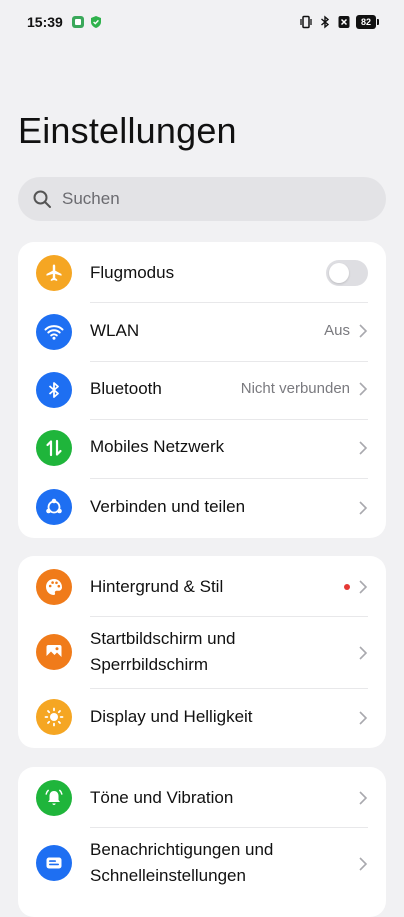 This screenshot has width=404, height=917. Describe the element at coordinates (54, 332) in the screenshot. I see `wifi-icon` at that location.